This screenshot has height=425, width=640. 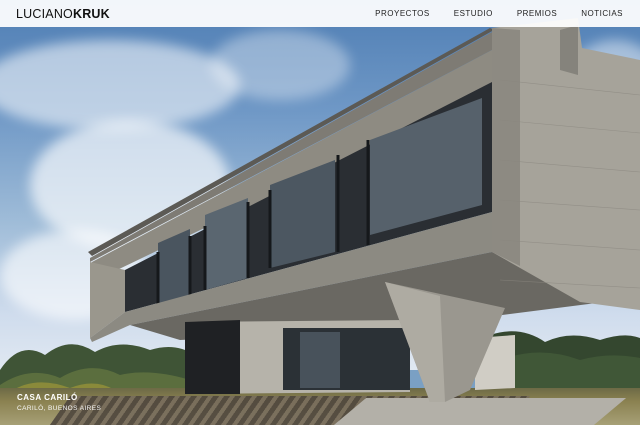 What do you see at coordinates (602, 13) in the screenshot?
I see `nav-link-noticias: NOTICIAS` at bounding box center [602, 13].